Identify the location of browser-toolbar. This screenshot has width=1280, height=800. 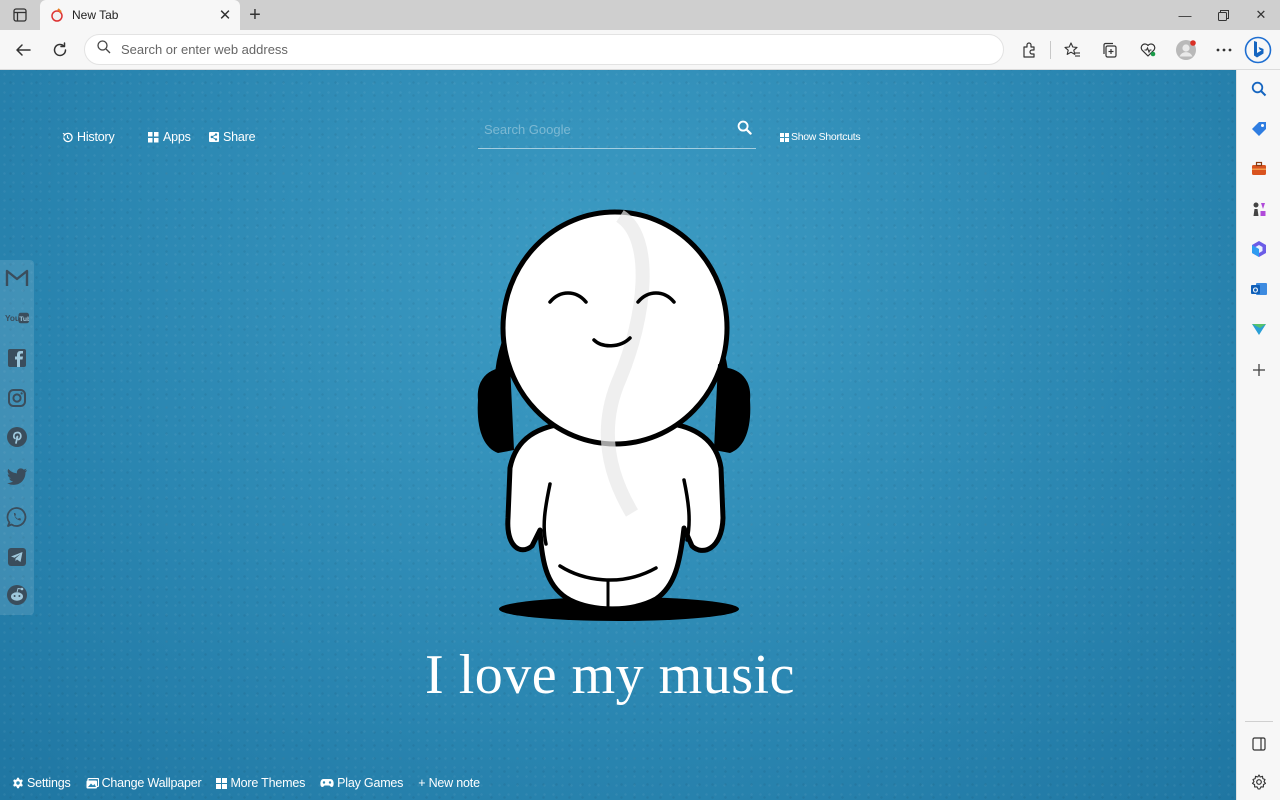
(640, 50).